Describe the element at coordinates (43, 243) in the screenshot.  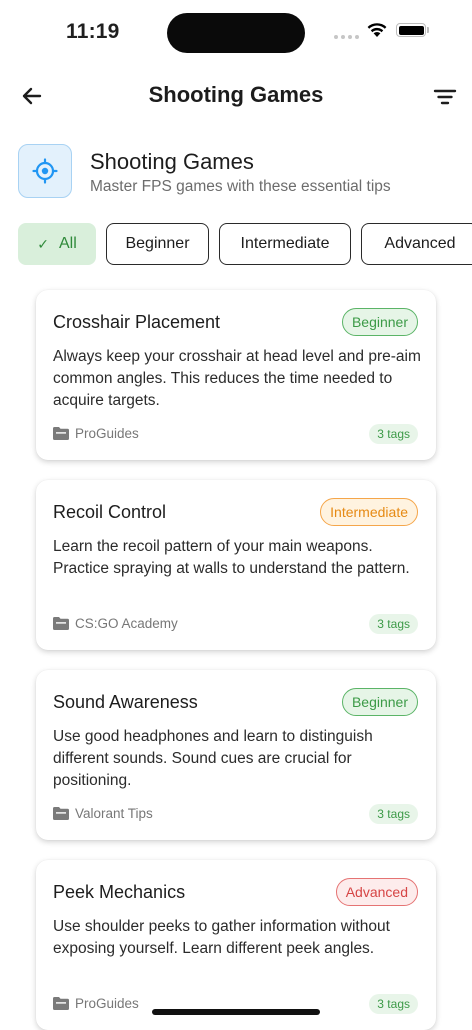
I see `check-icon: ✓` at that location.